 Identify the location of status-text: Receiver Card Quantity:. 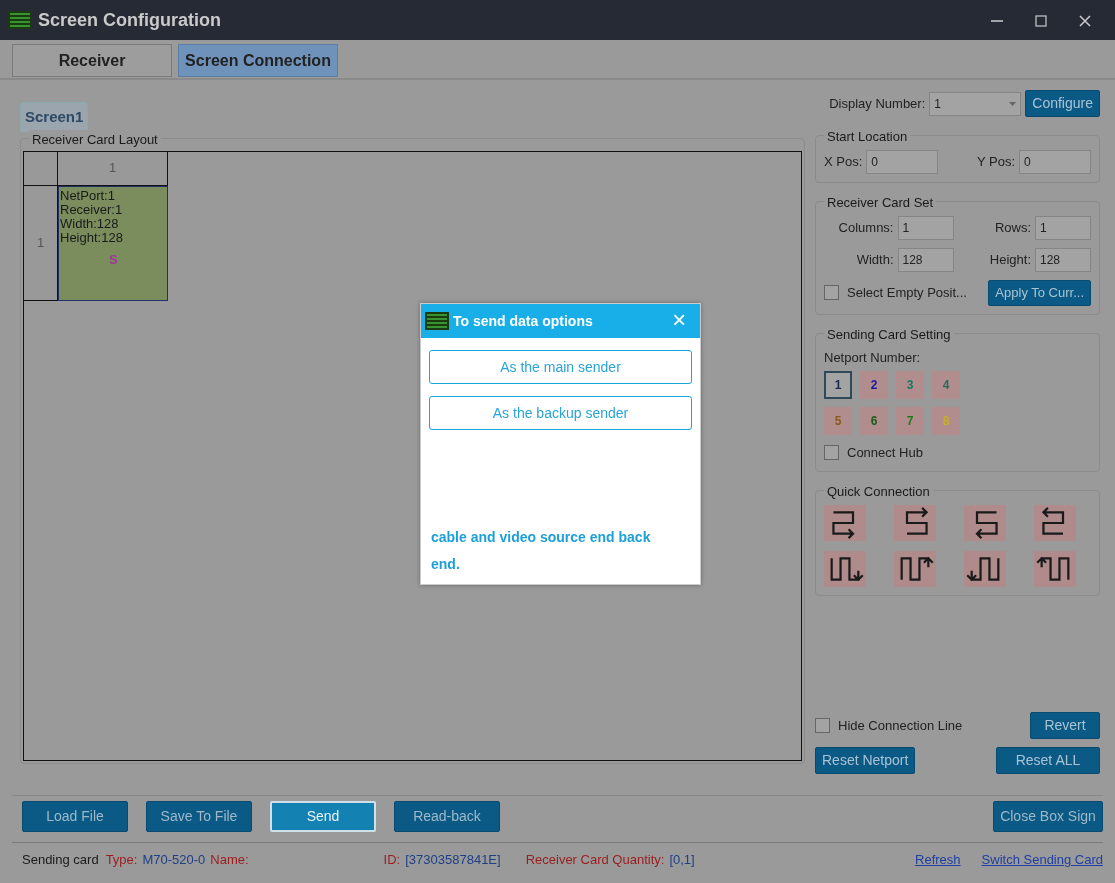
(595, 859).